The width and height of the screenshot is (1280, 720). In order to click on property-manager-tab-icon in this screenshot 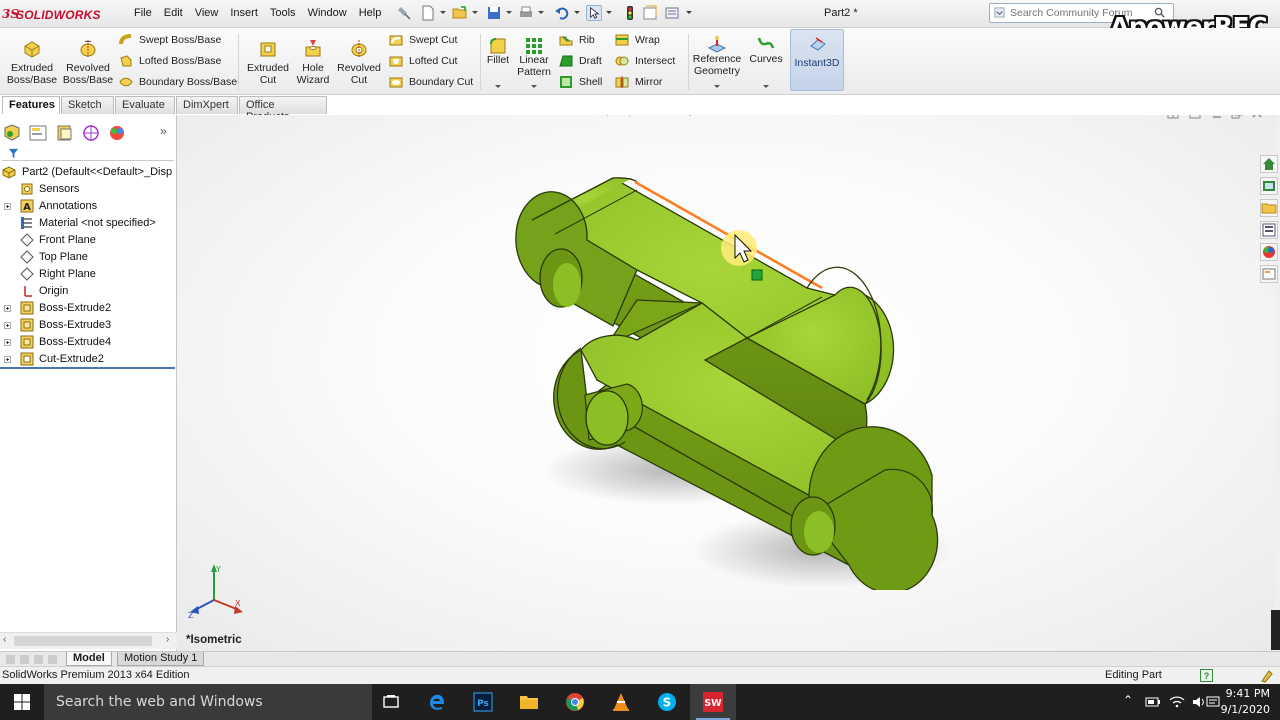, I will do `click(38, 133)`.